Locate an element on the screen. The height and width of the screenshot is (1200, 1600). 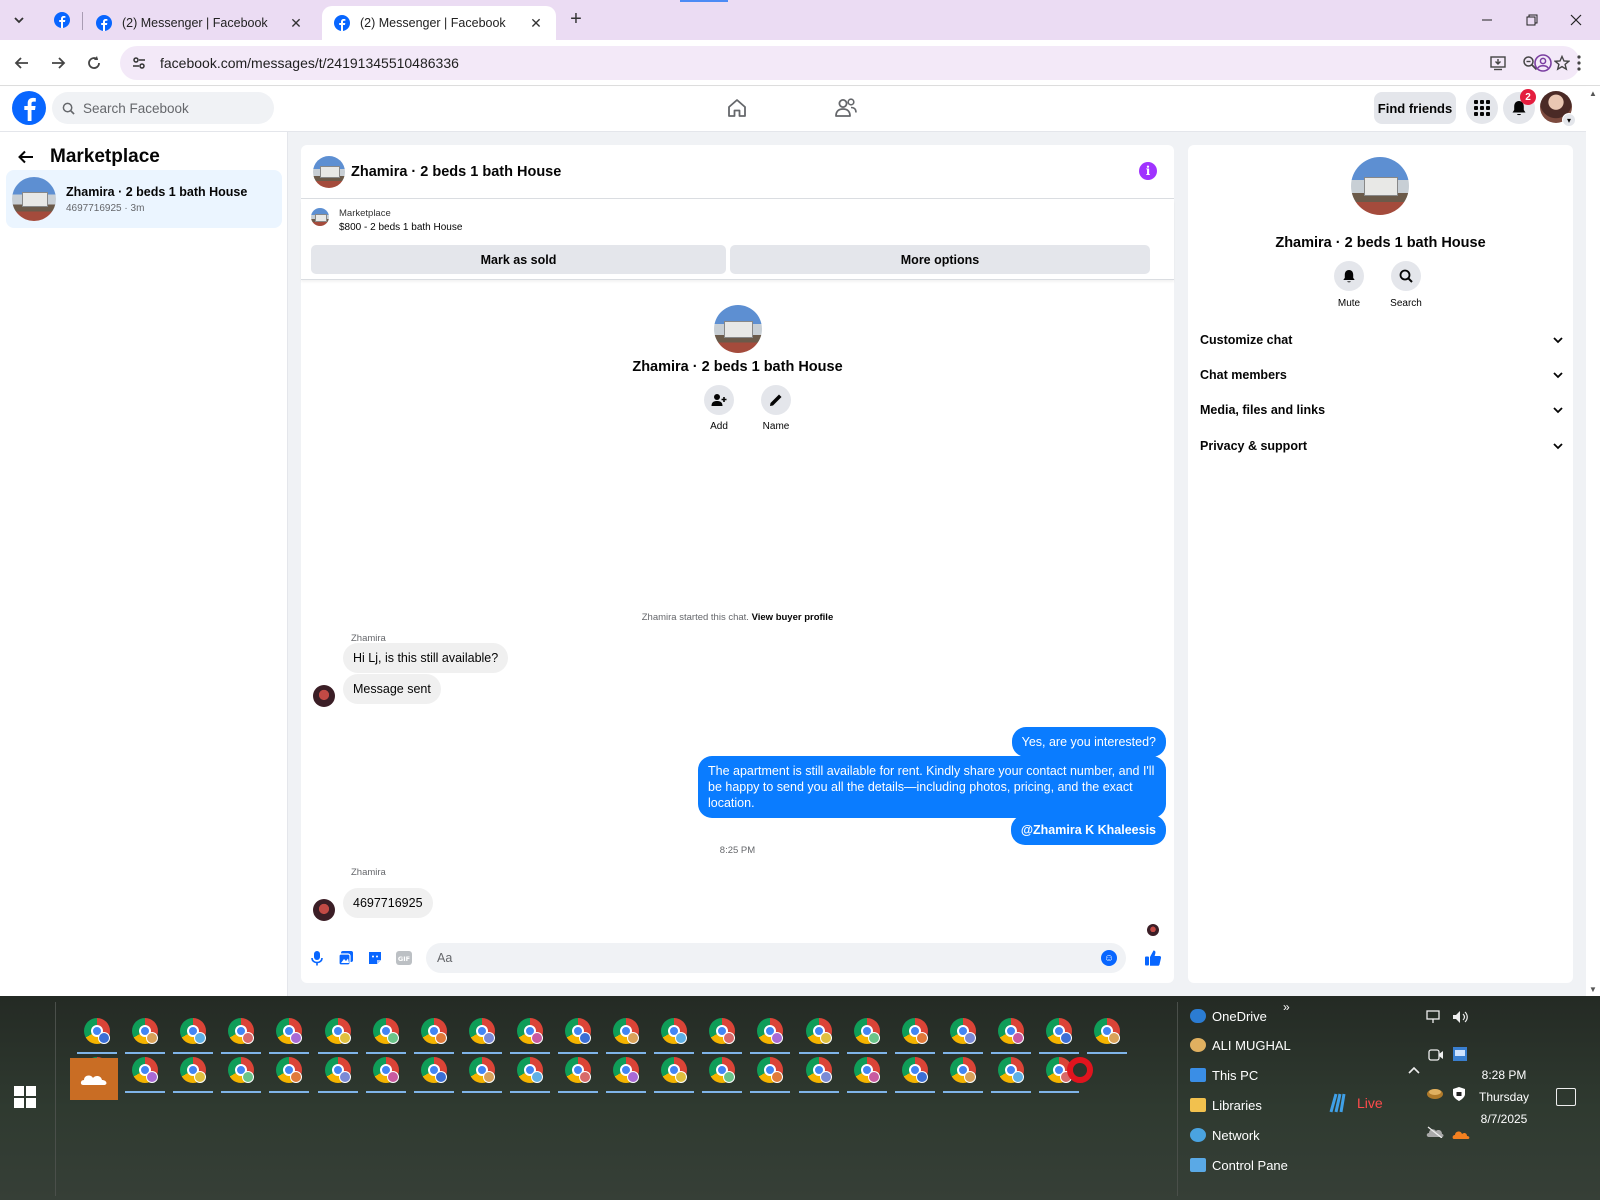
coffee-tray-icon is located at coordinates (1435, 1094).